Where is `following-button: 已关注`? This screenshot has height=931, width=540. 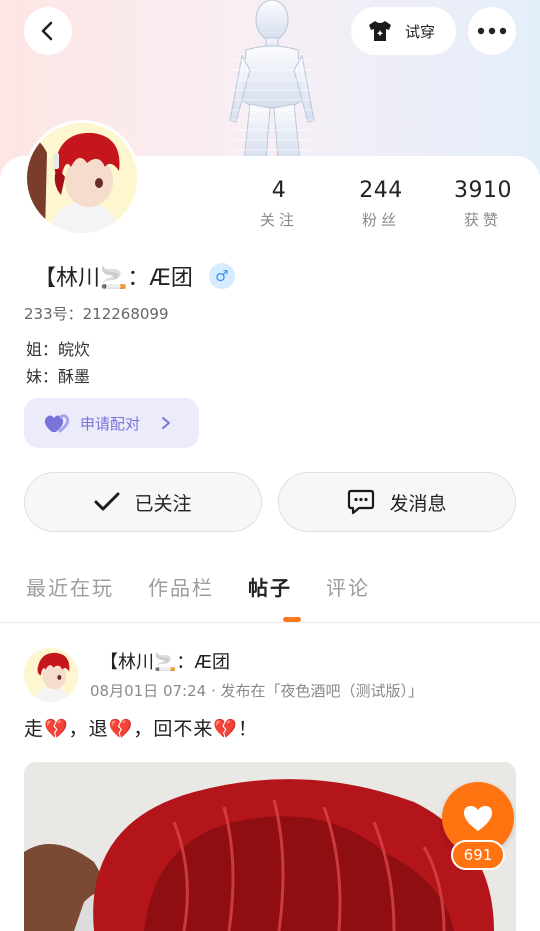 following-button: 已关注 is located at coordinates (143, 502).